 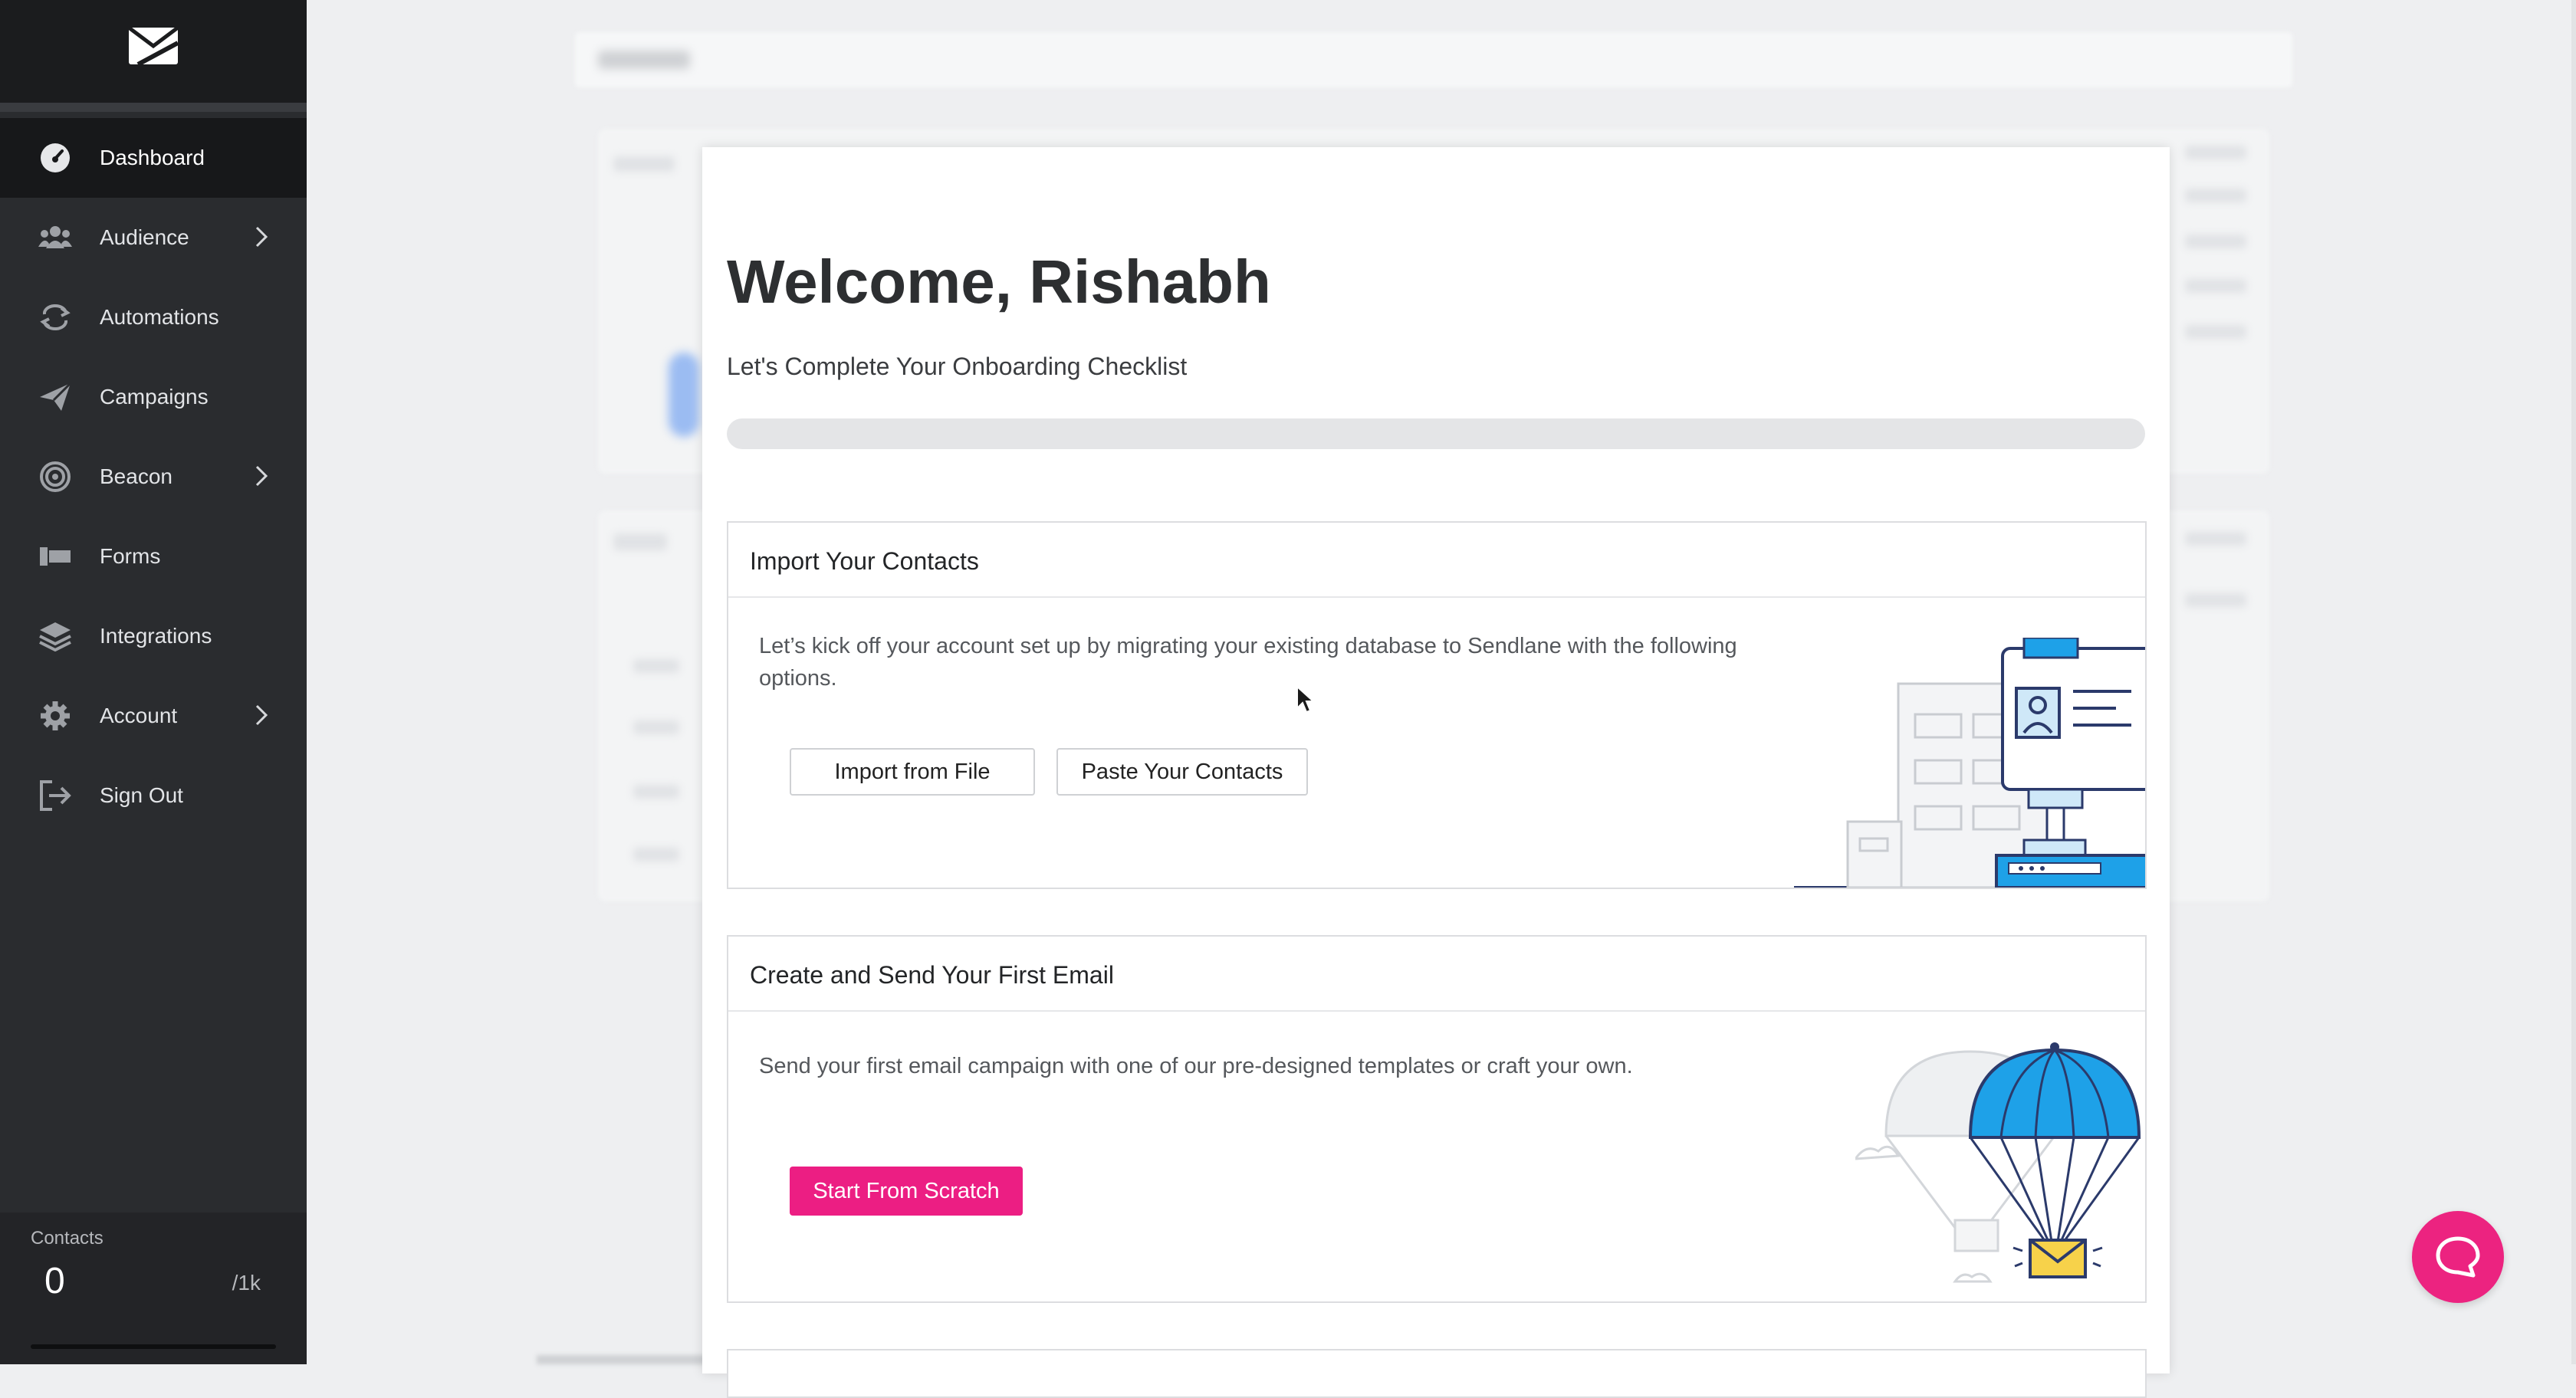 What do you see at coordinates (958, 366) in the screenshot?
I see `page-subtitle: Let's Complete Your Onboarding Checklist` at bounding box center [958, 366].